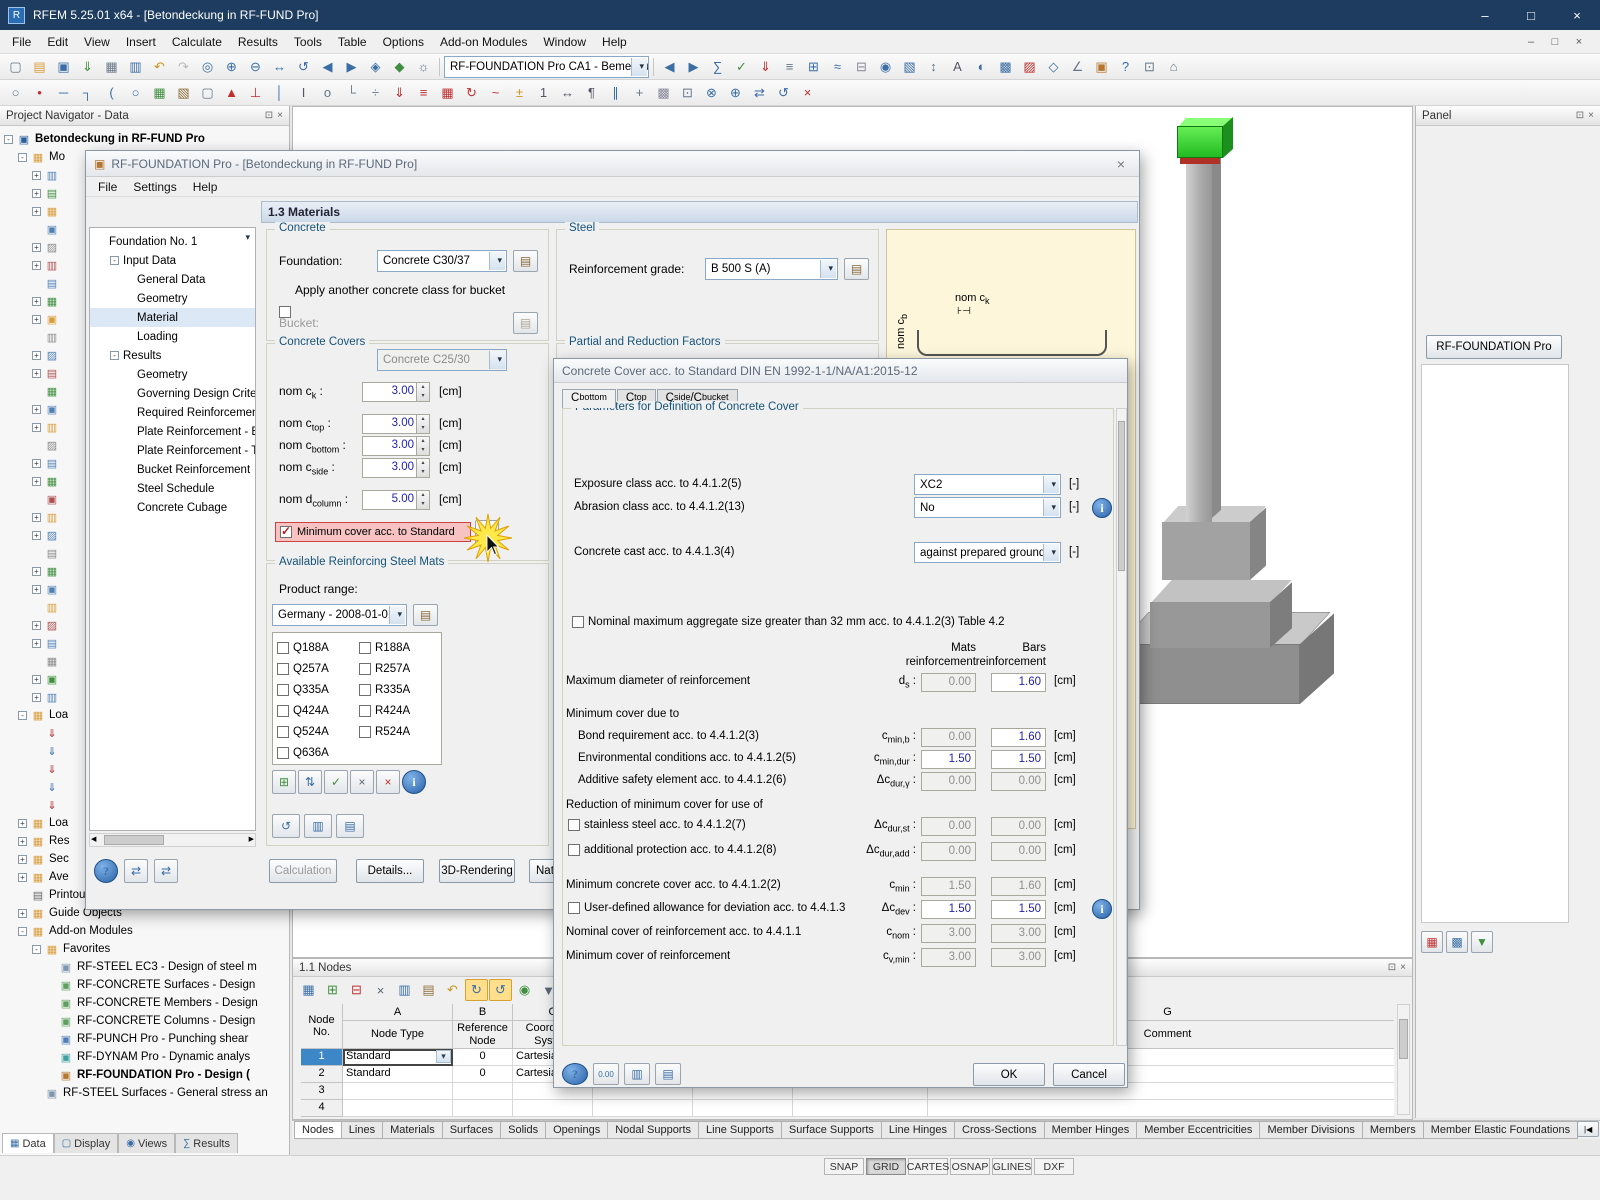 This screenshot has height=1200, width=1600. I want to click on project-icon: ⌂, so click(1173, 67).